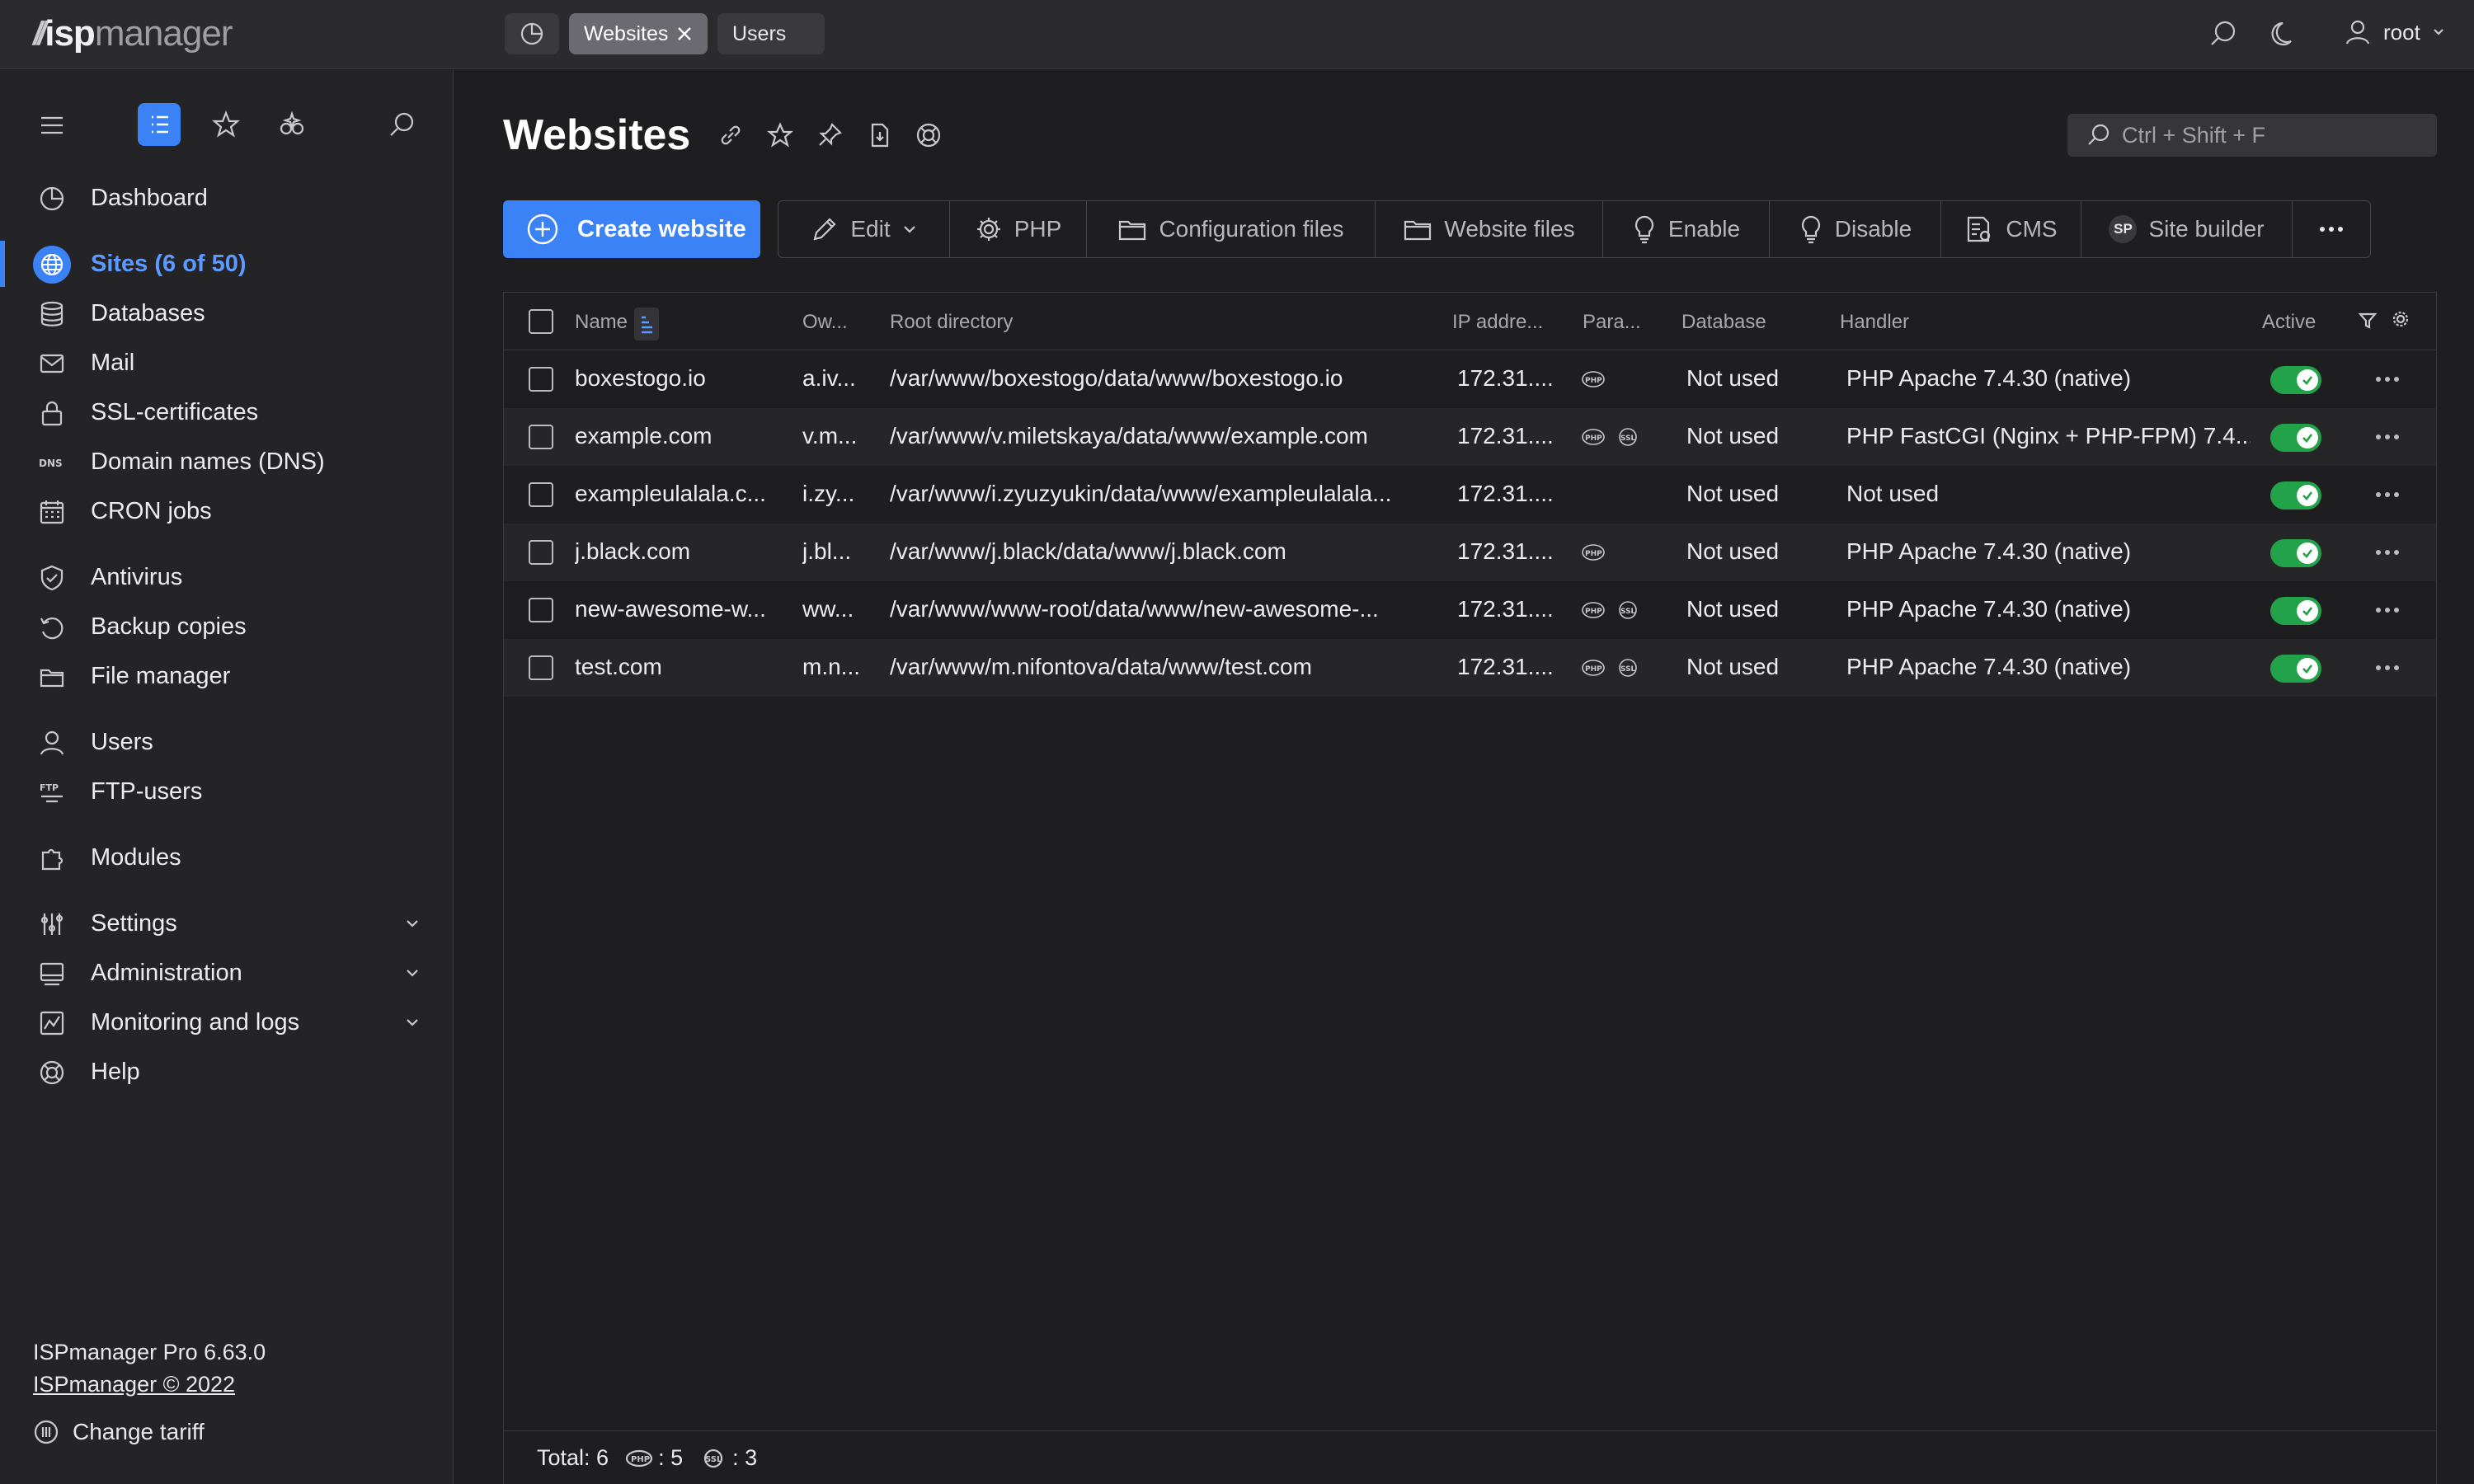 This screenshot has width=2474, height=1484. I want to click on copyright-link: ISPmanager © 2022, so click(149, 1384).